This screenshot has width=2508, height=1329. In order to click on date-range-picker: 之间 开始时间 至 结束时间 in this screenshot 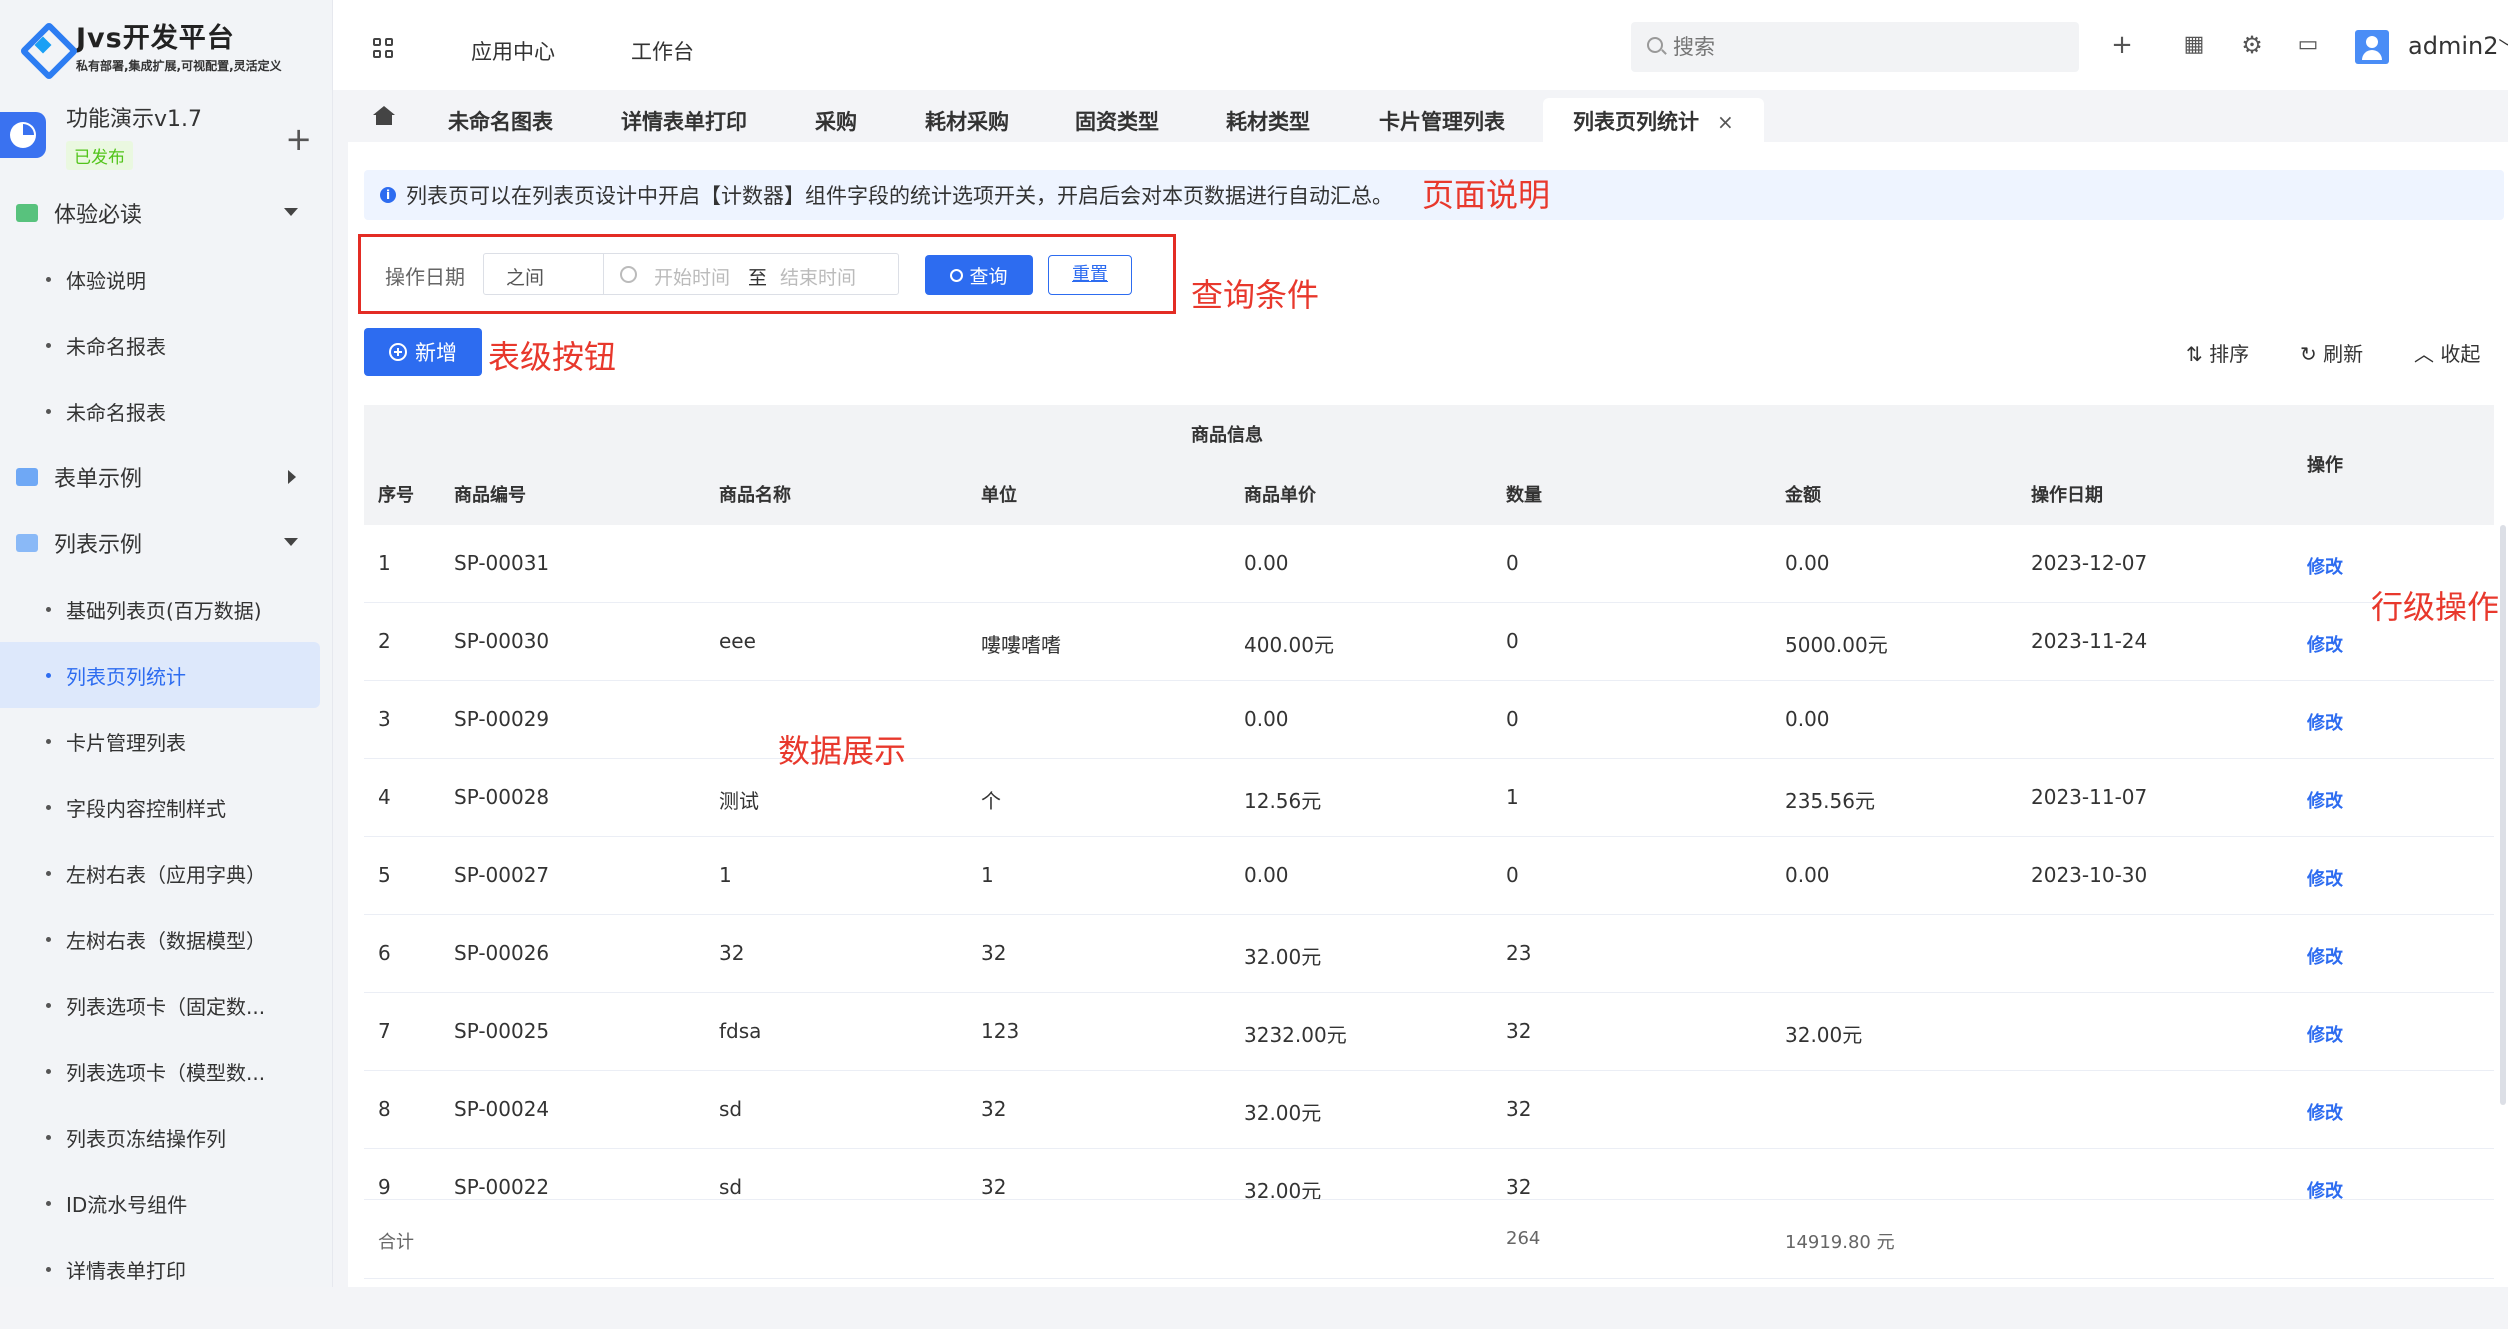, I will do `click(691, 274)`.